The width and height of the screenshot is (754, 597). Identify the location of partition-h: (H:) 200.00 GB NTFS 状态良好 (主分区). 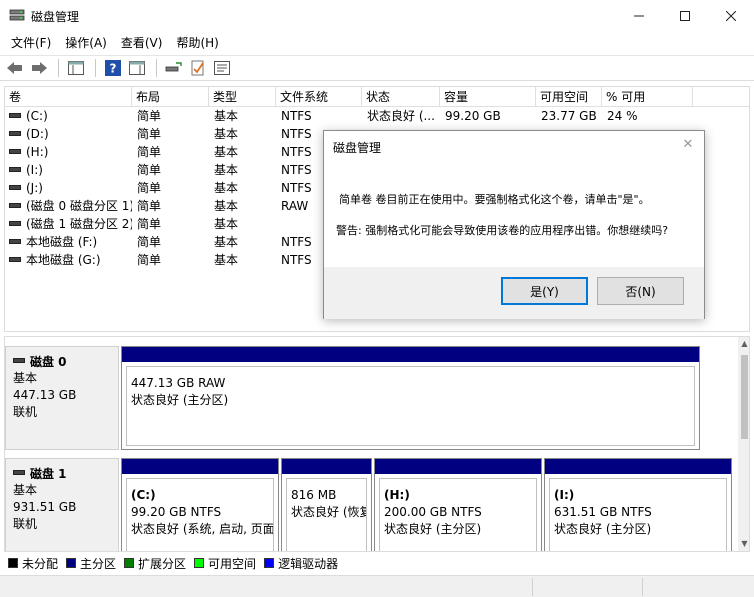
(458, 504).